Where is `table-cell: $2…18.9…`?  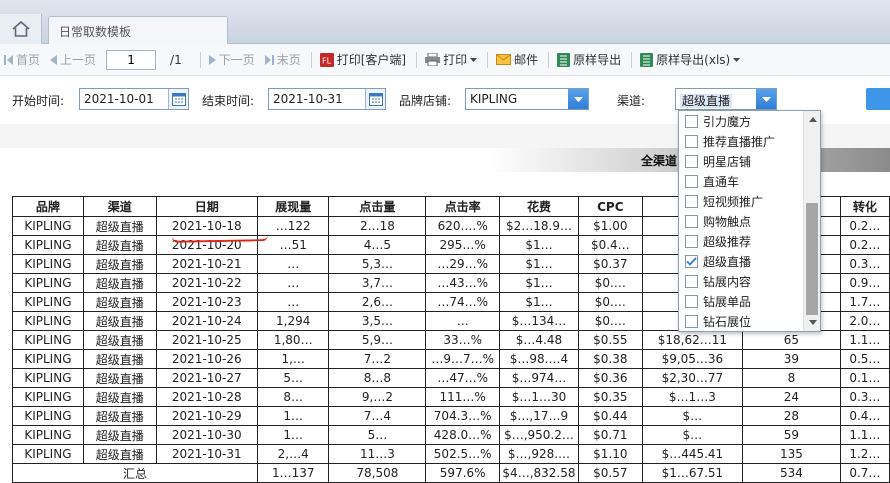 table-cell: $2…18.9… is located at coordinates (539, 226).